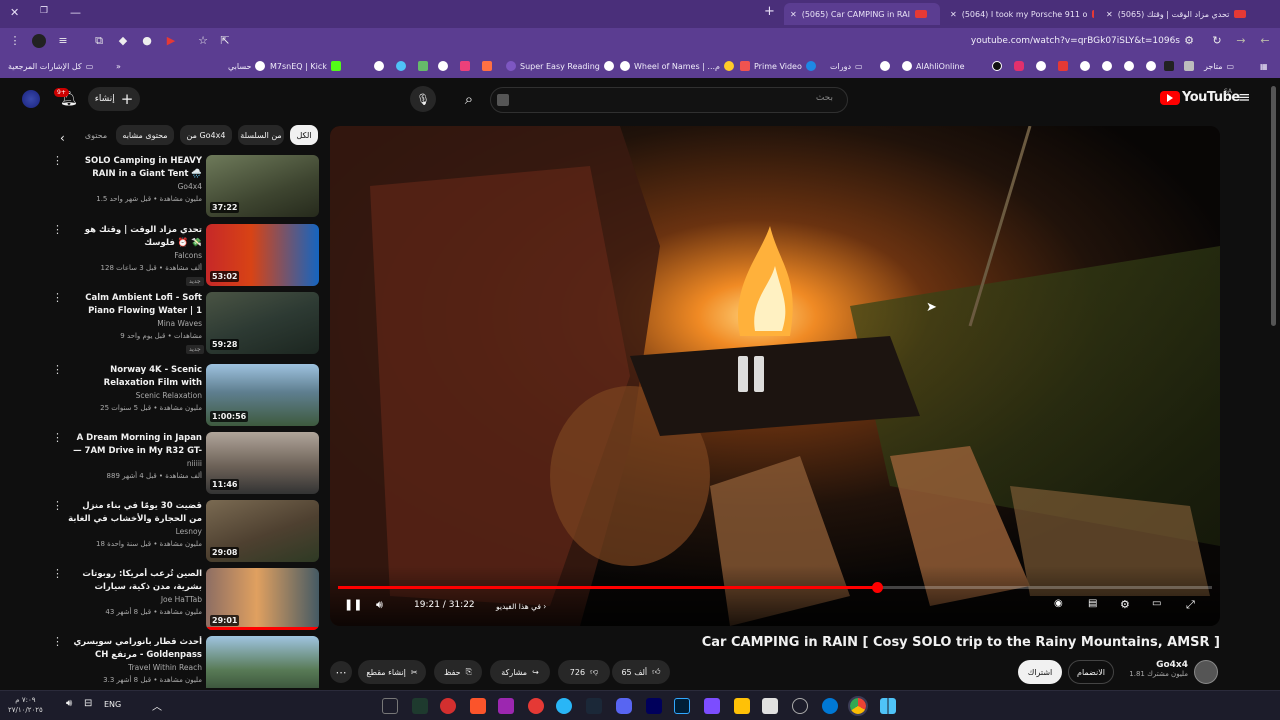  What do you see at coordinates (520, 672) in the screenshot?
I see `share-button: مشاركة ↪` at bounding box center [520, 672].